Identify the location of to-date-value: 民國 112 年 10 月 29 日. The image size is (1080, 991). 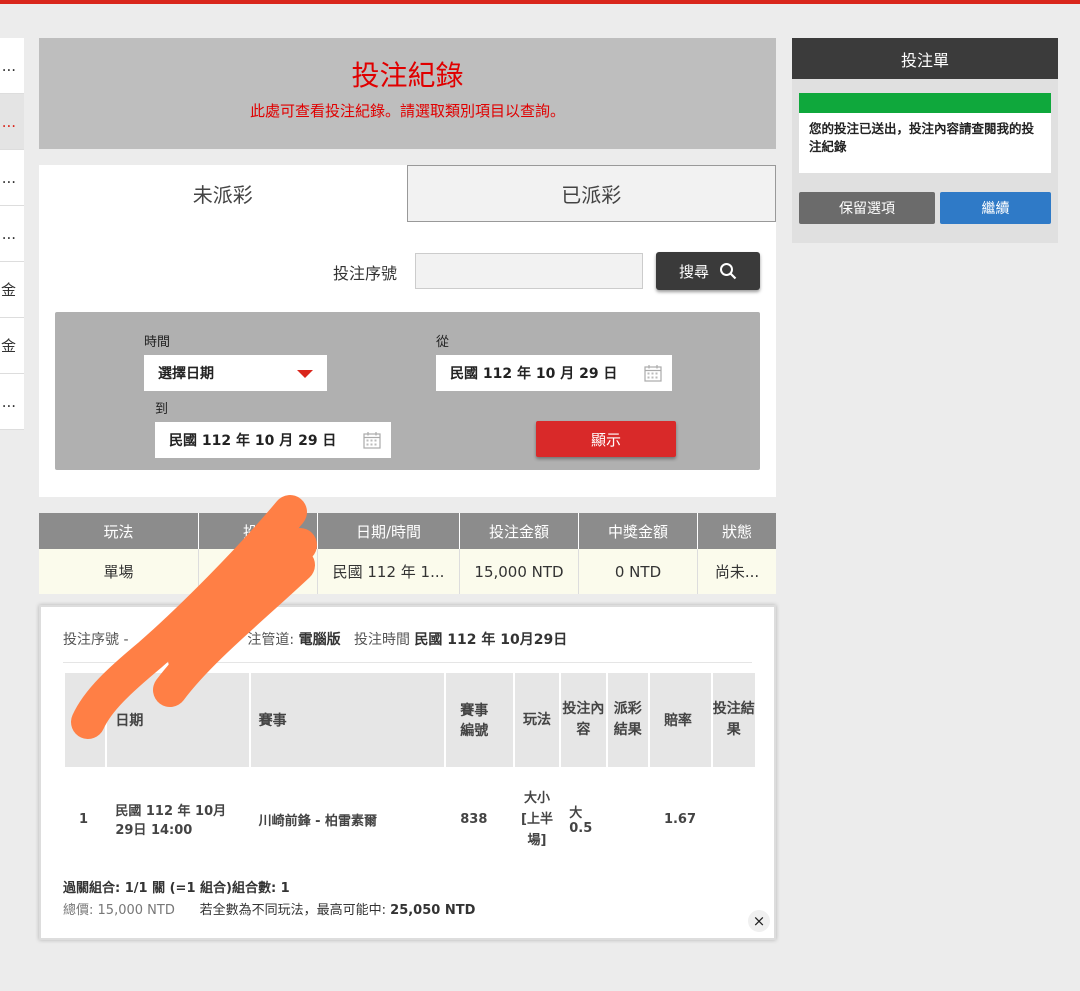
(253, 441).